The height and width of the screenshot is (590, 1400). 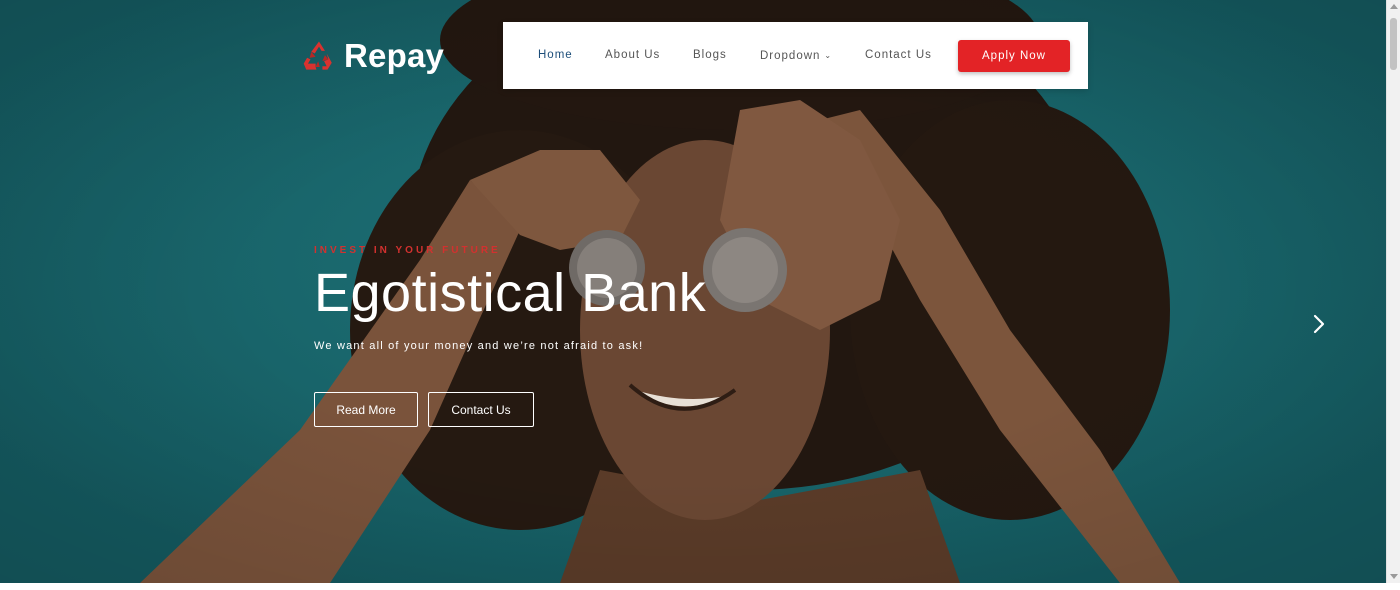 I want to click on scroll-up-icon, so click(x=1394, y=6).